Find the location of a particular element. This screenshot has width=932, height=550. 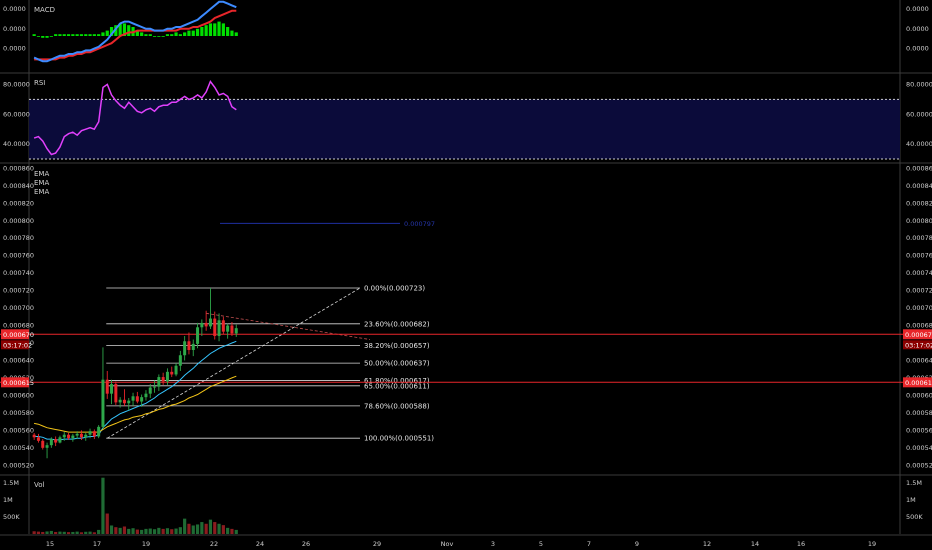

y-tick-right: 0.000760 is located at coordinates (919, 256).